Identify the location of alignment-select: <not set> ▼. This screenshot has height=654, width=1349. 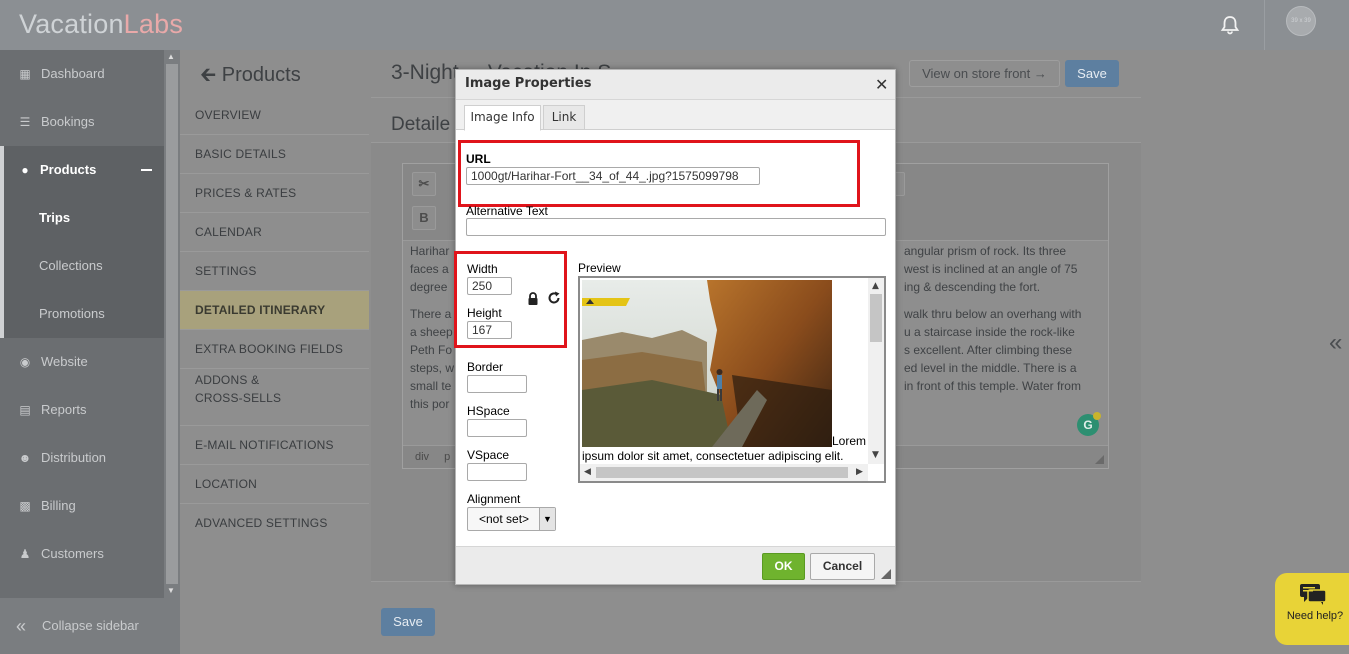
(511, 519).